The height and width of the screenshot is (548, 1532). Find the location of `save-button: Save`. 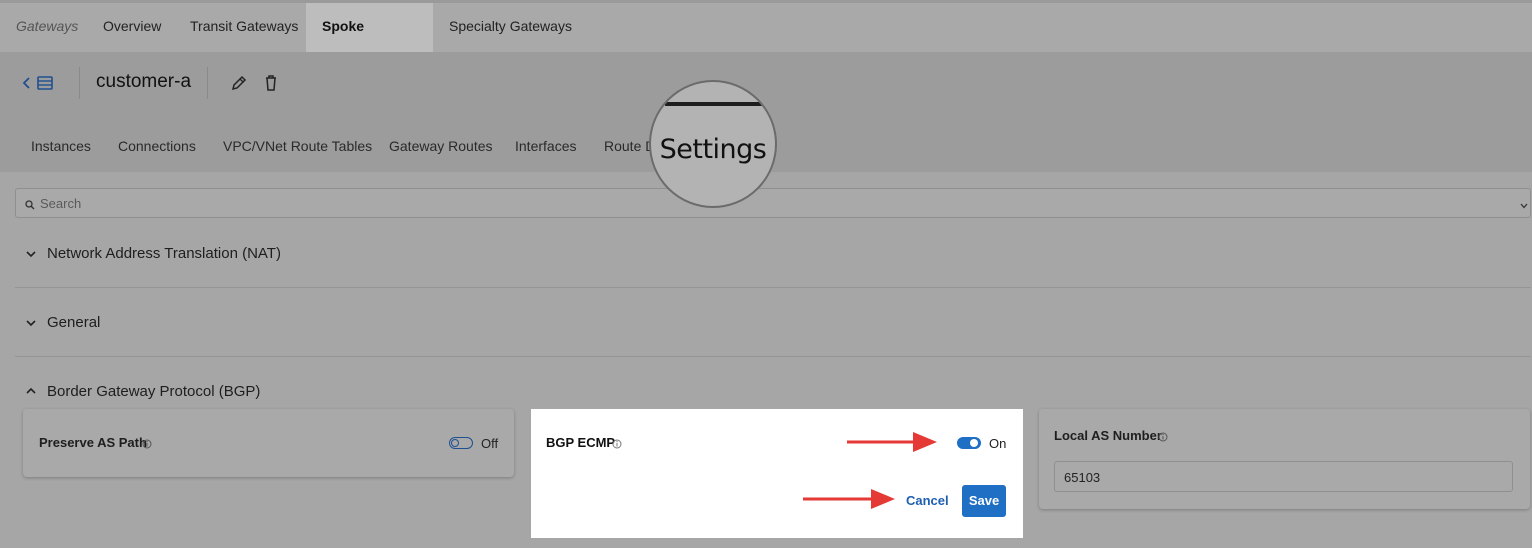

save-button: Save is located at coordinates (984, 501).